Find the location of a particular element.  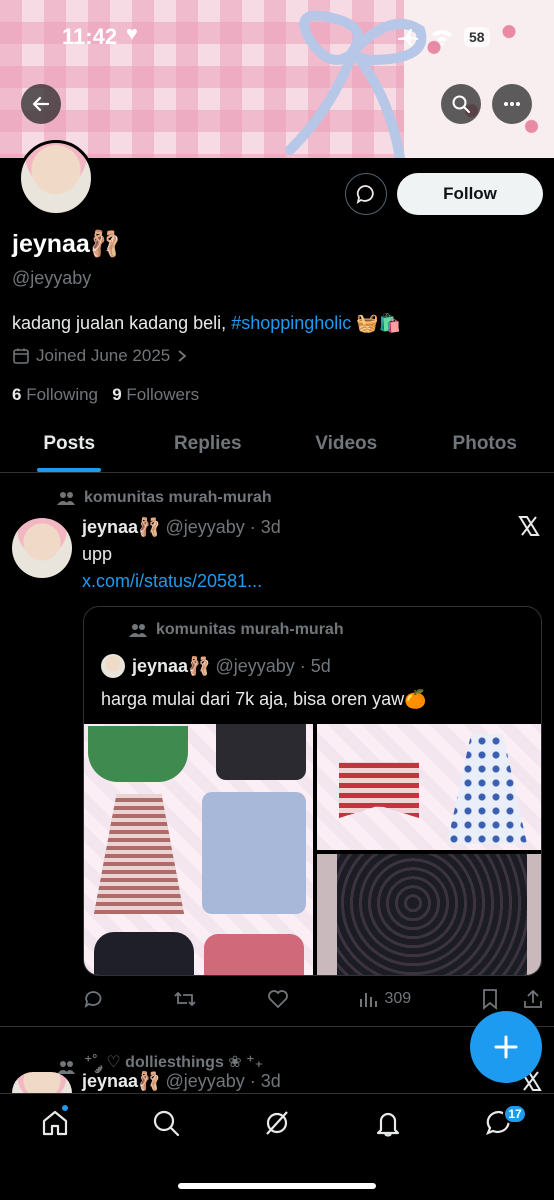

like-button is located at coordinates (278, 999).